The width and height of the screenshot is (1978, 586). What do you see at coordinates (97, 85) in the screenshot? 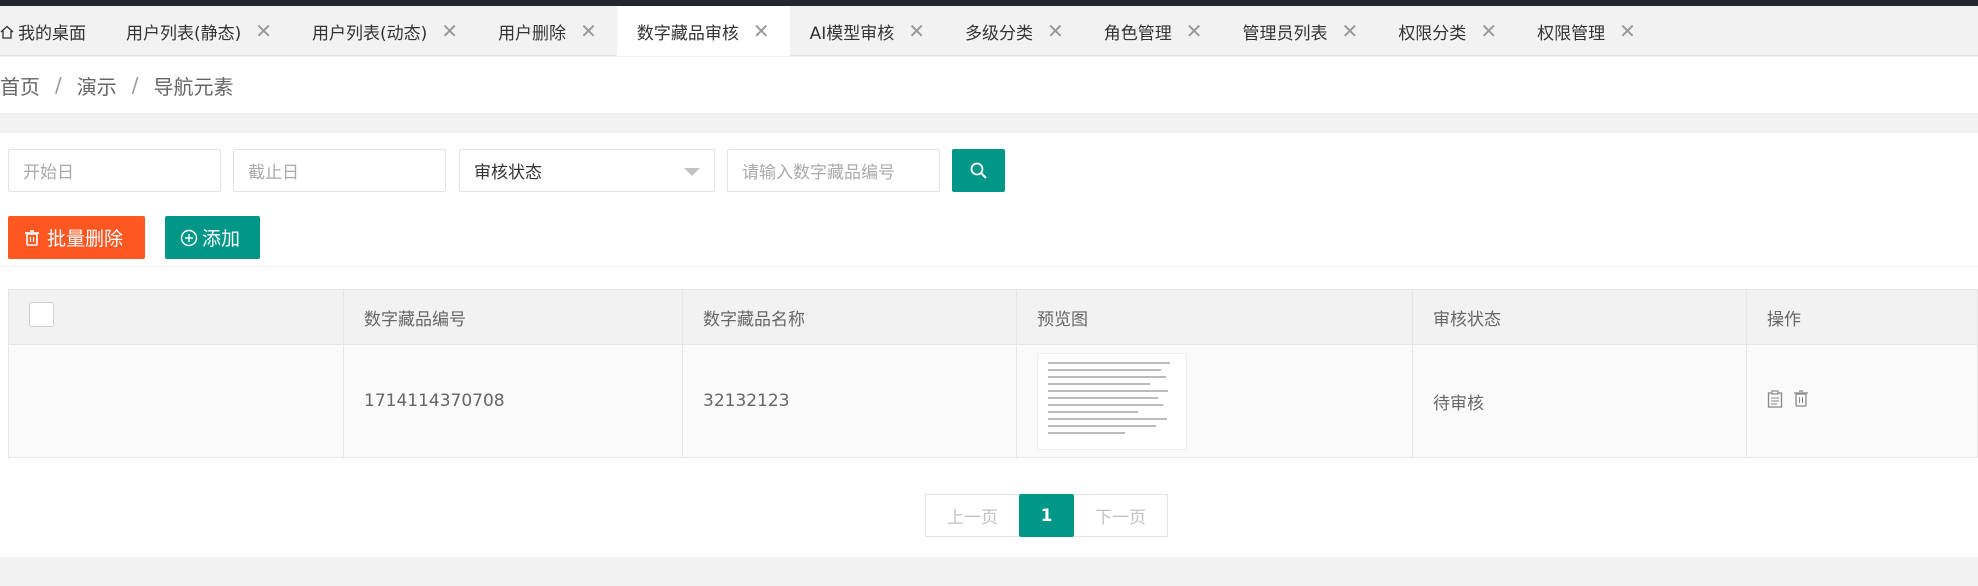
I see `breadcrumb-demo: 演示` at bounding box center [97, 85].